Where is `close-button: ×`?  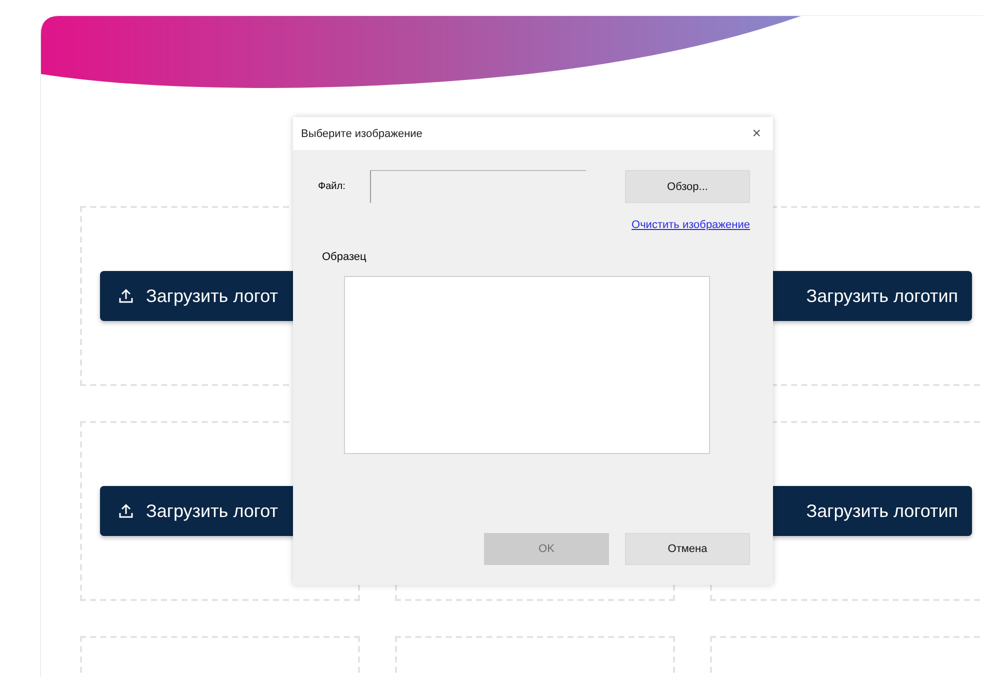
close-button: × is located at coordinates (756, 133).